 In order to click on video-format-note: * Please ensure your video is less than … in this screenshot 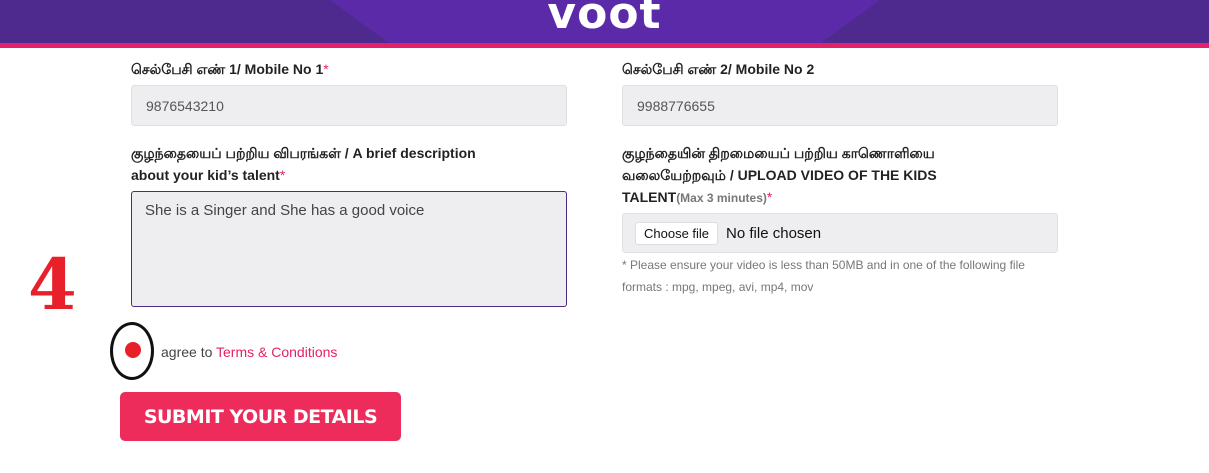, I will do `click(823, 276)`.